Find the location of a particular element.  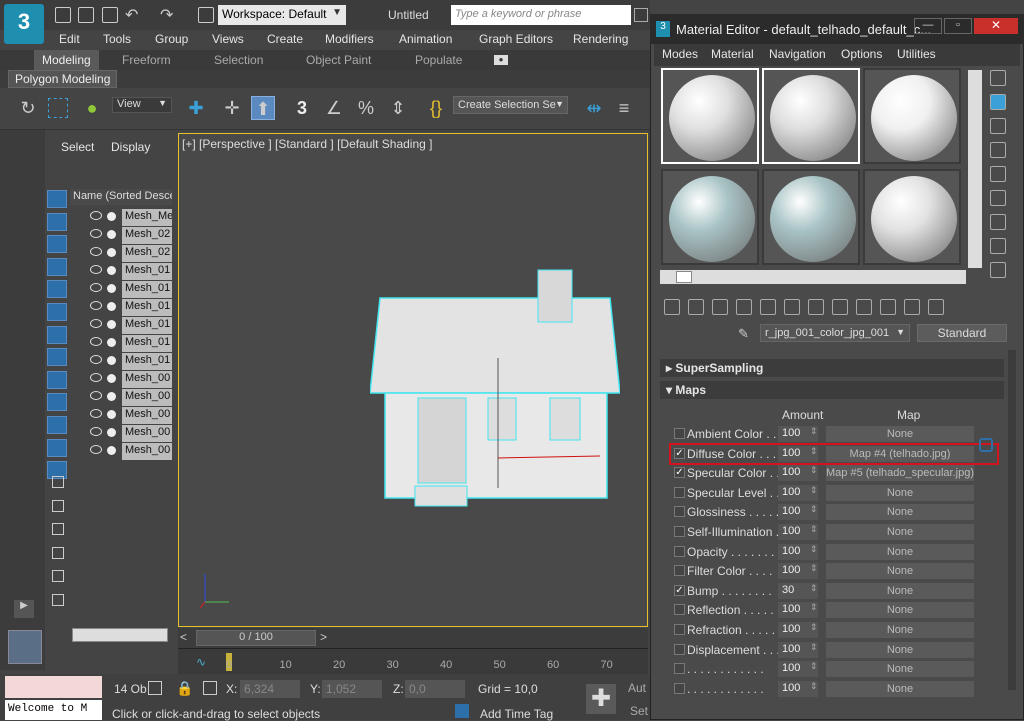

rollout-scrollbar is located at coordinates (1012, 520).